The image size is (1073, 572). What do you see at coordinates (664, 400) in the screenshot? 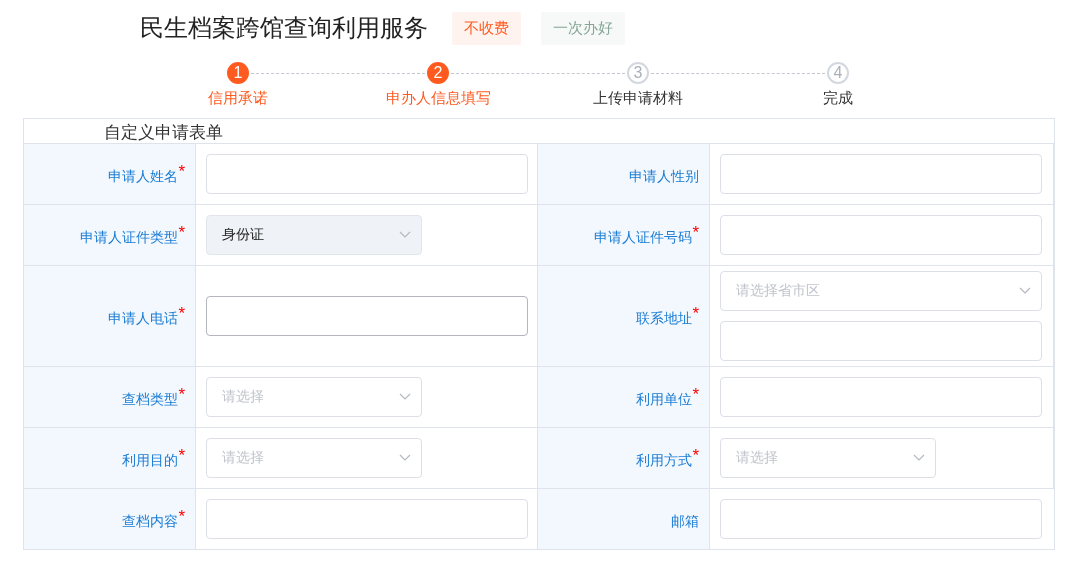
I see `field-label: 利用单位` at bounding box center [664, 400].